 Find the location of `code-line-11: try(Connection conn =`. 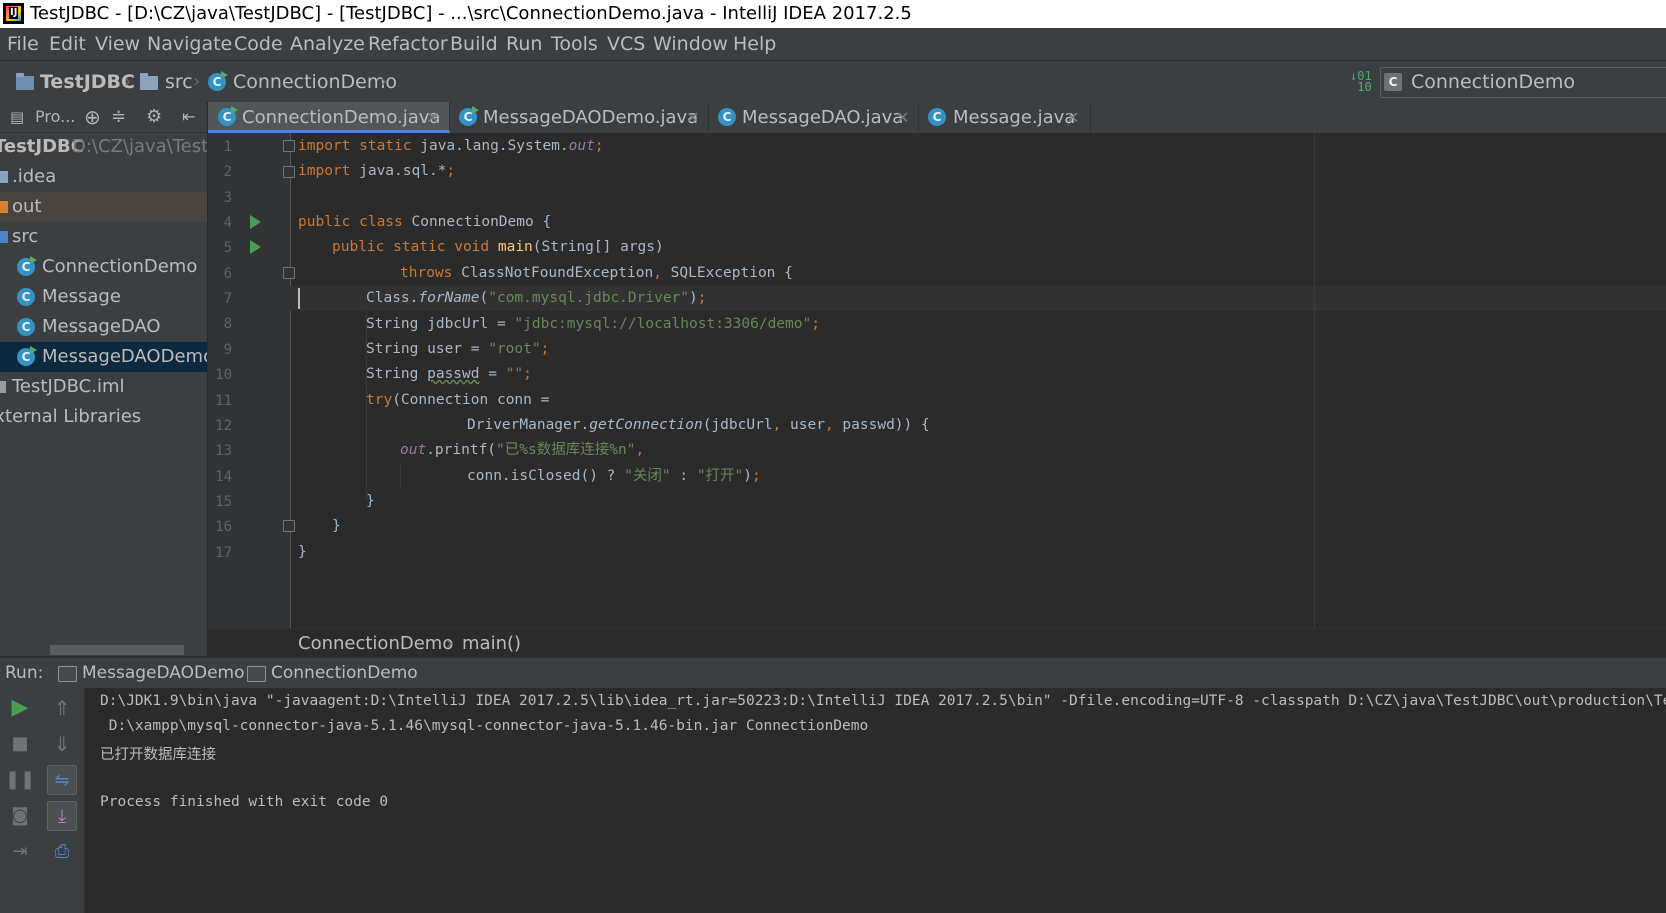

code-line-11: try(Connection conn = is located at coordinates (457, 400).